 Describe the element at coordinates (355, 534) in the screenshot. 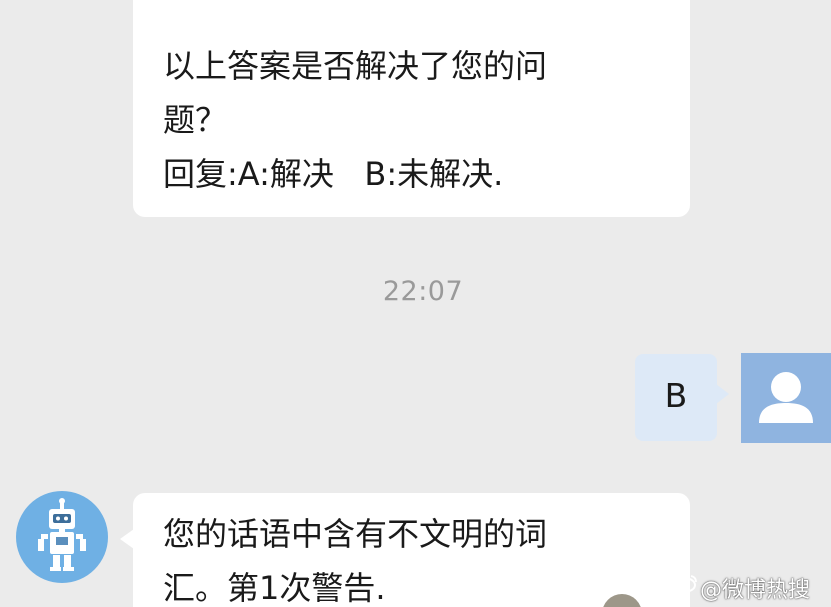

I see `bot-message-line: 您的话语中含有不文明的词` at that location.